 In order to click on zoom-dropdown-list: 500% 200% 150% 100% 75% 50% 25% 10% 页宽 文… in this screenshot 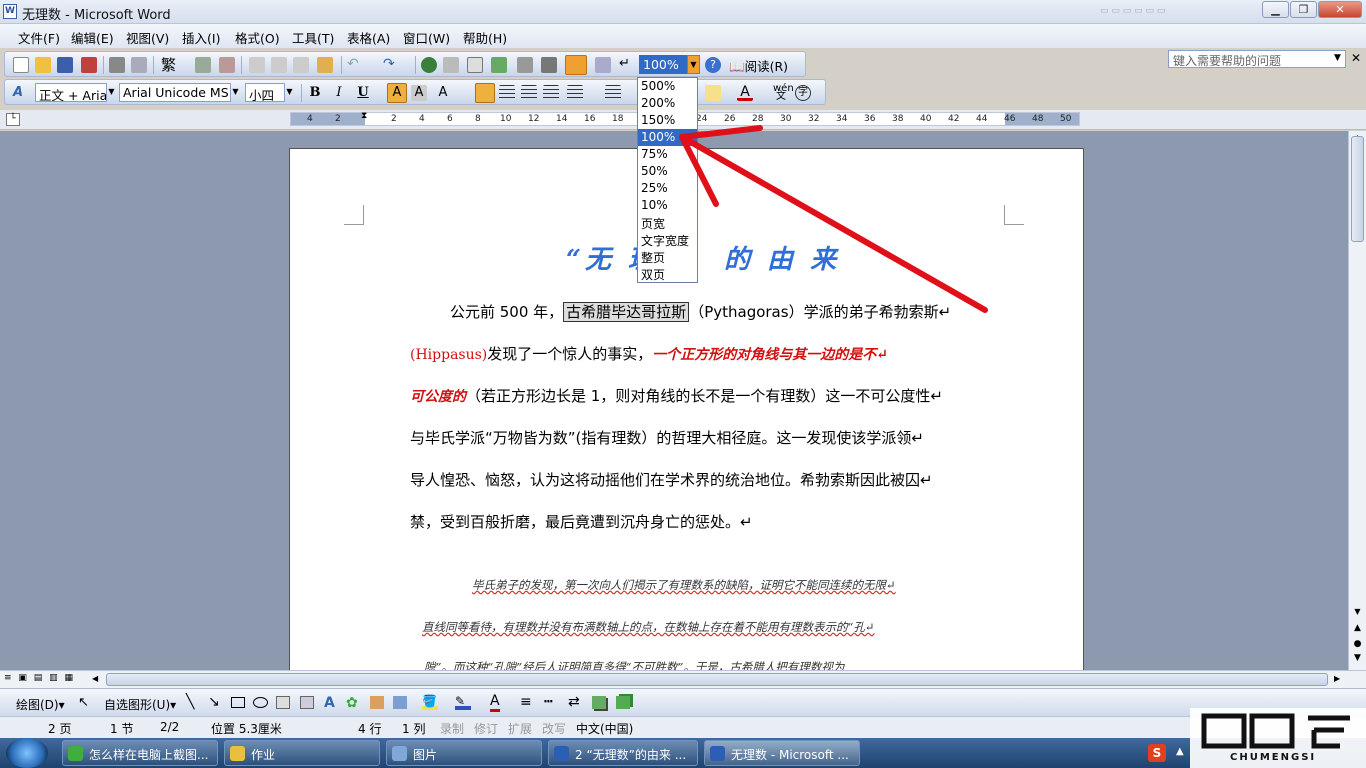, I will do `click(667, 180)`.